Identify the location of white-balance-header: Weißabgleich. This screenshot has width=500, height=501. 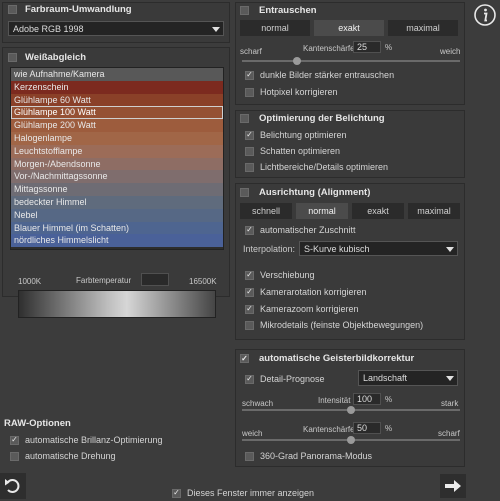
(47, 57).